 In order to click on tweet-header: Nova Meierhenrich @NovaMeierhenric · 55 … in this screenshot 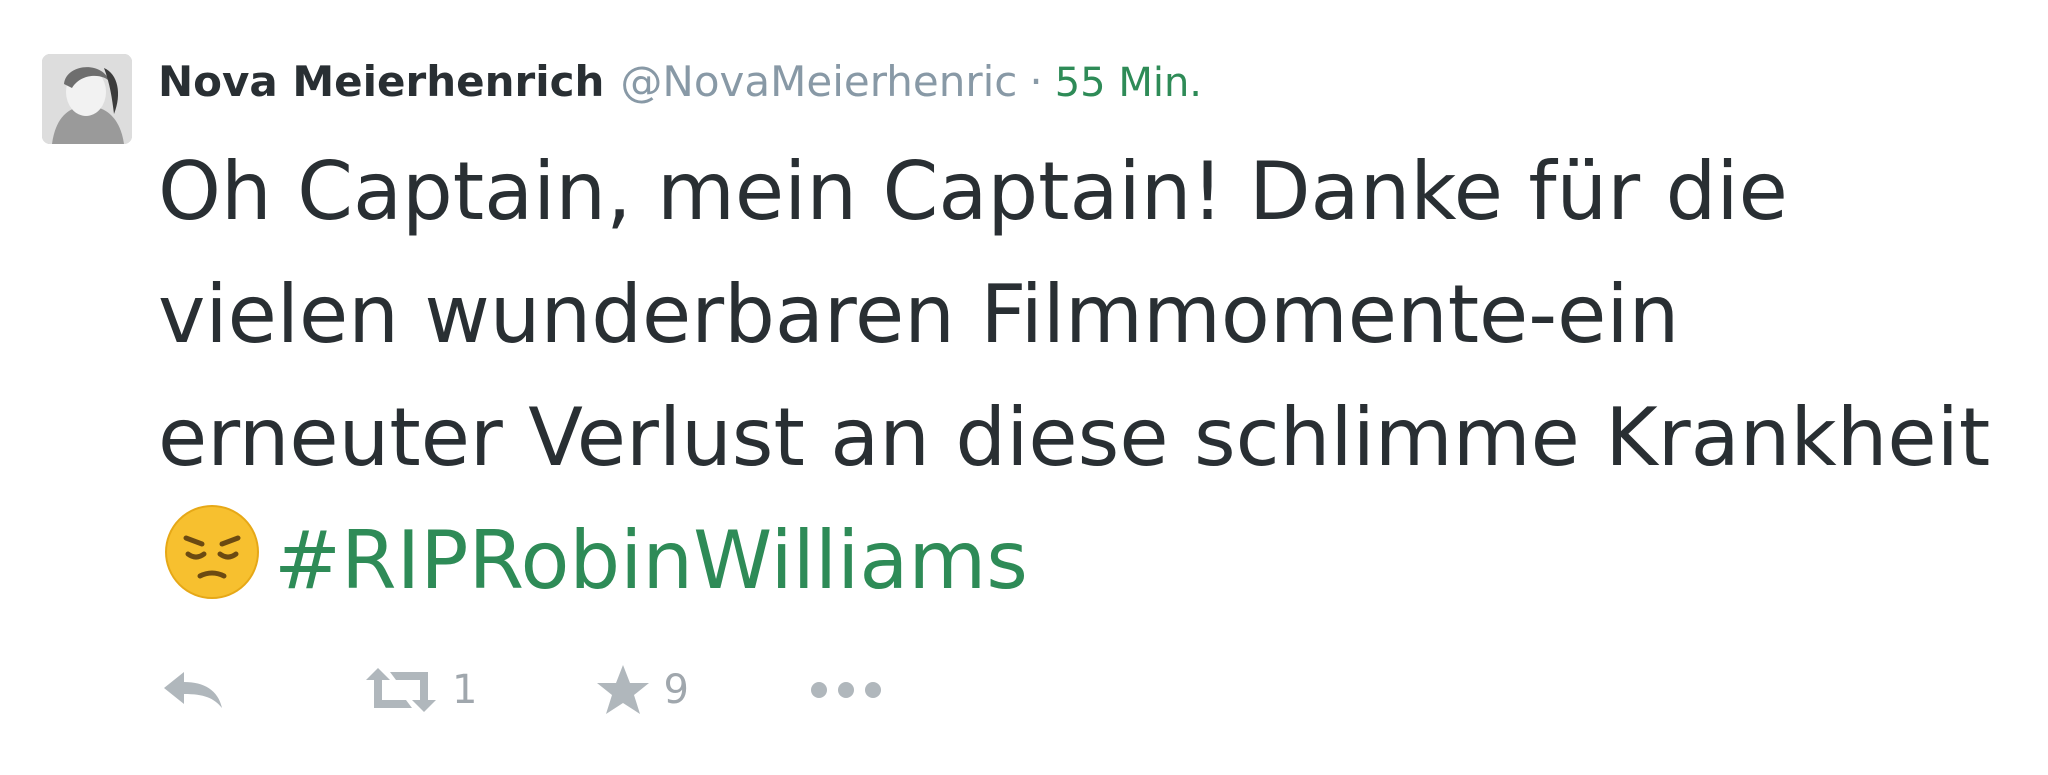, I will do `click(680, 82)`.